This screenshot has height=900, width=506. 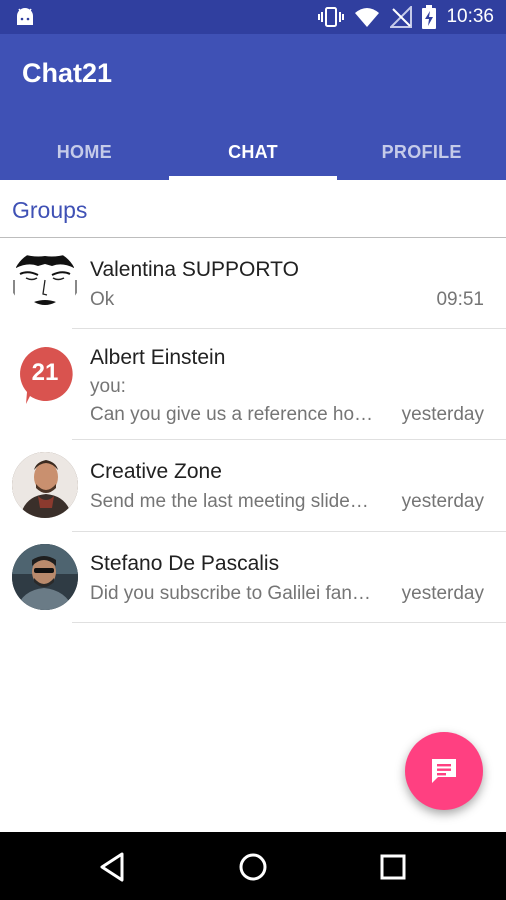 I want to click on android-icon, so click(x=25, y=16).